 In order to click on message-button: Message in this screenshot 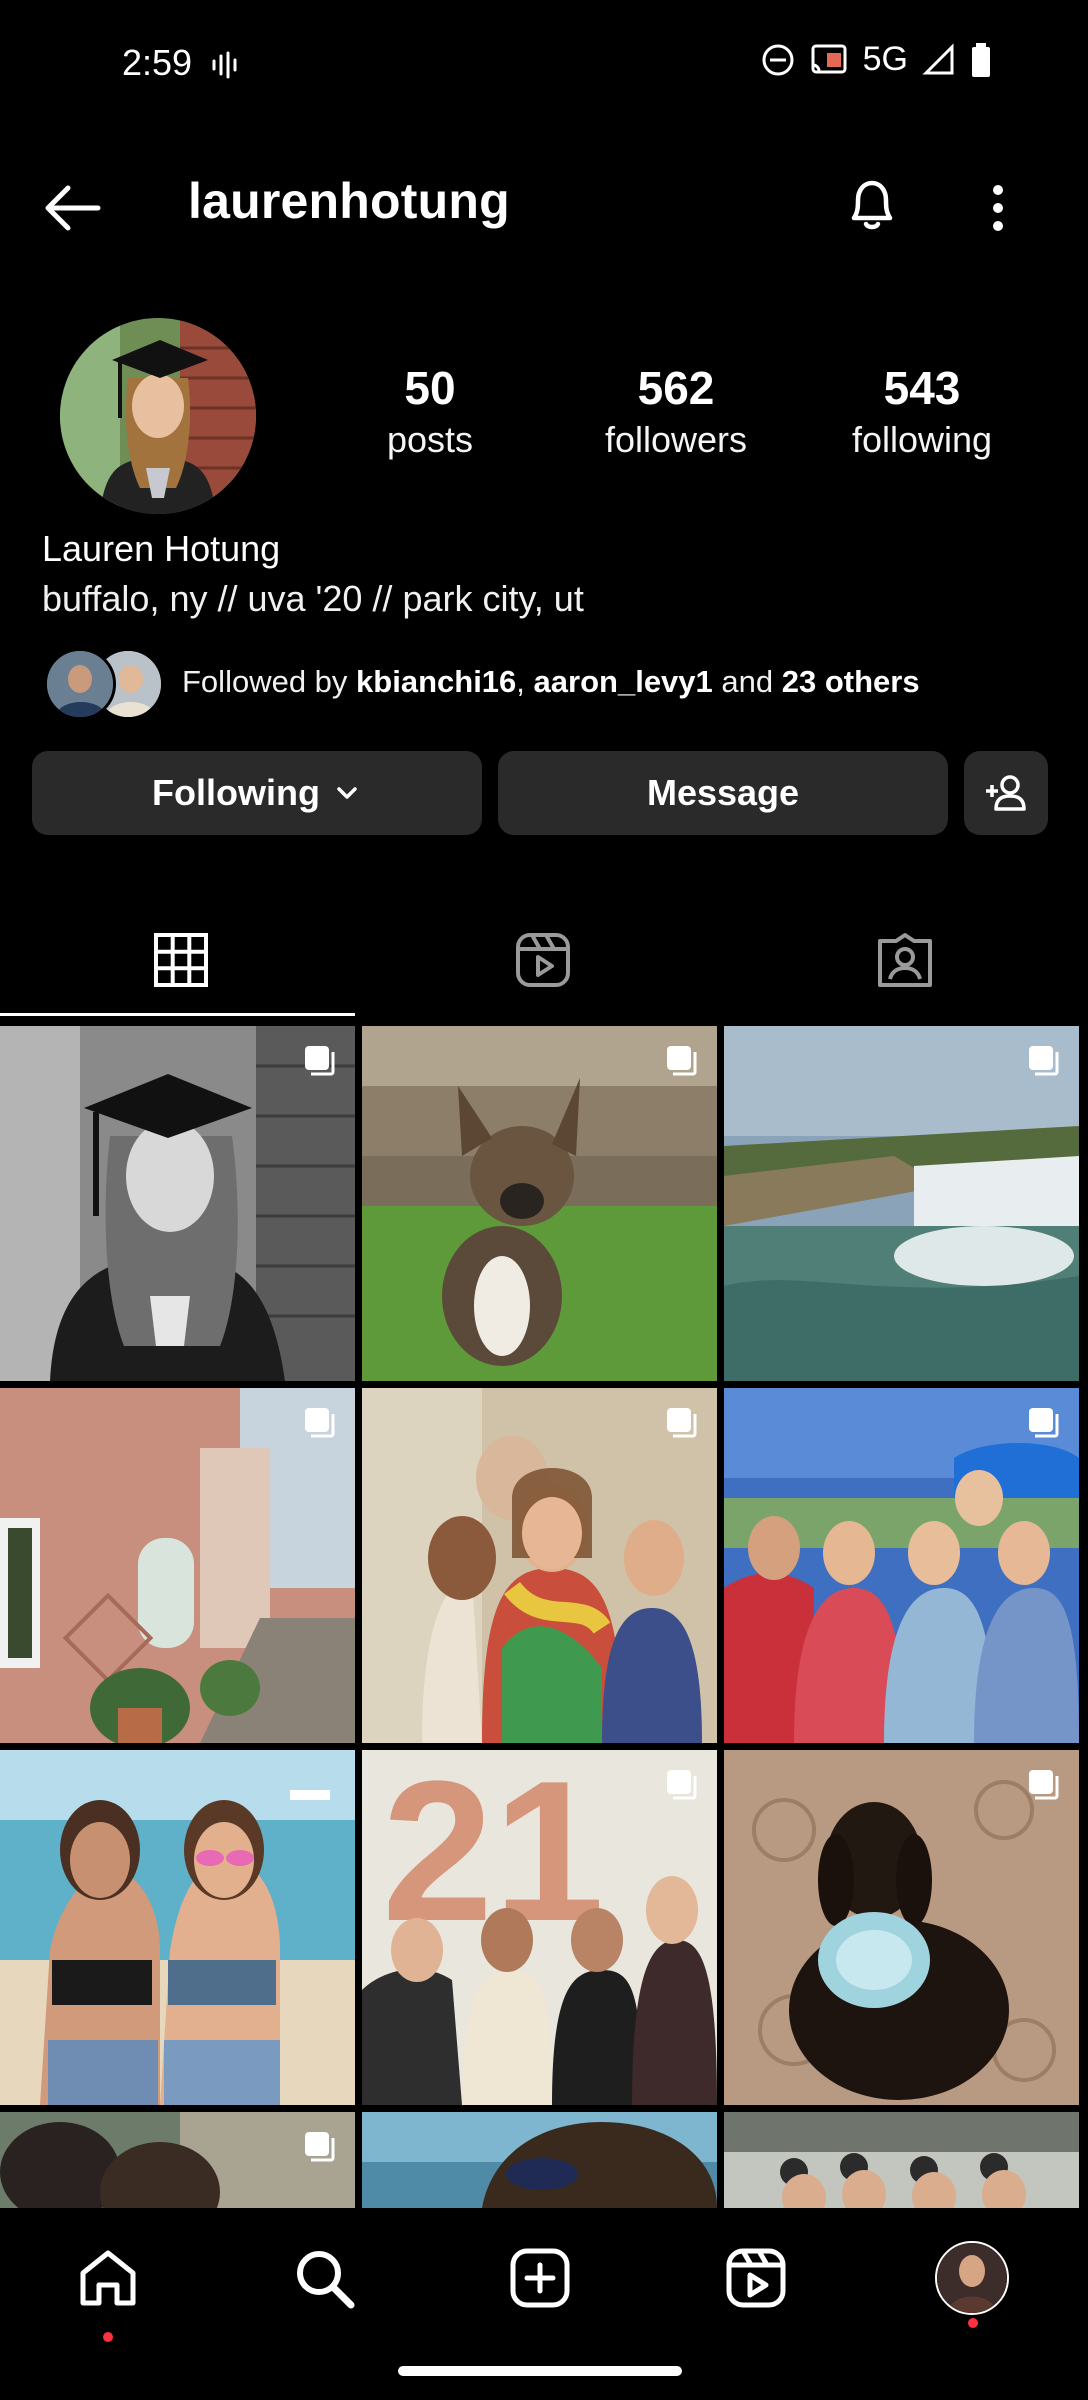, I will do `click(723, 793)`.